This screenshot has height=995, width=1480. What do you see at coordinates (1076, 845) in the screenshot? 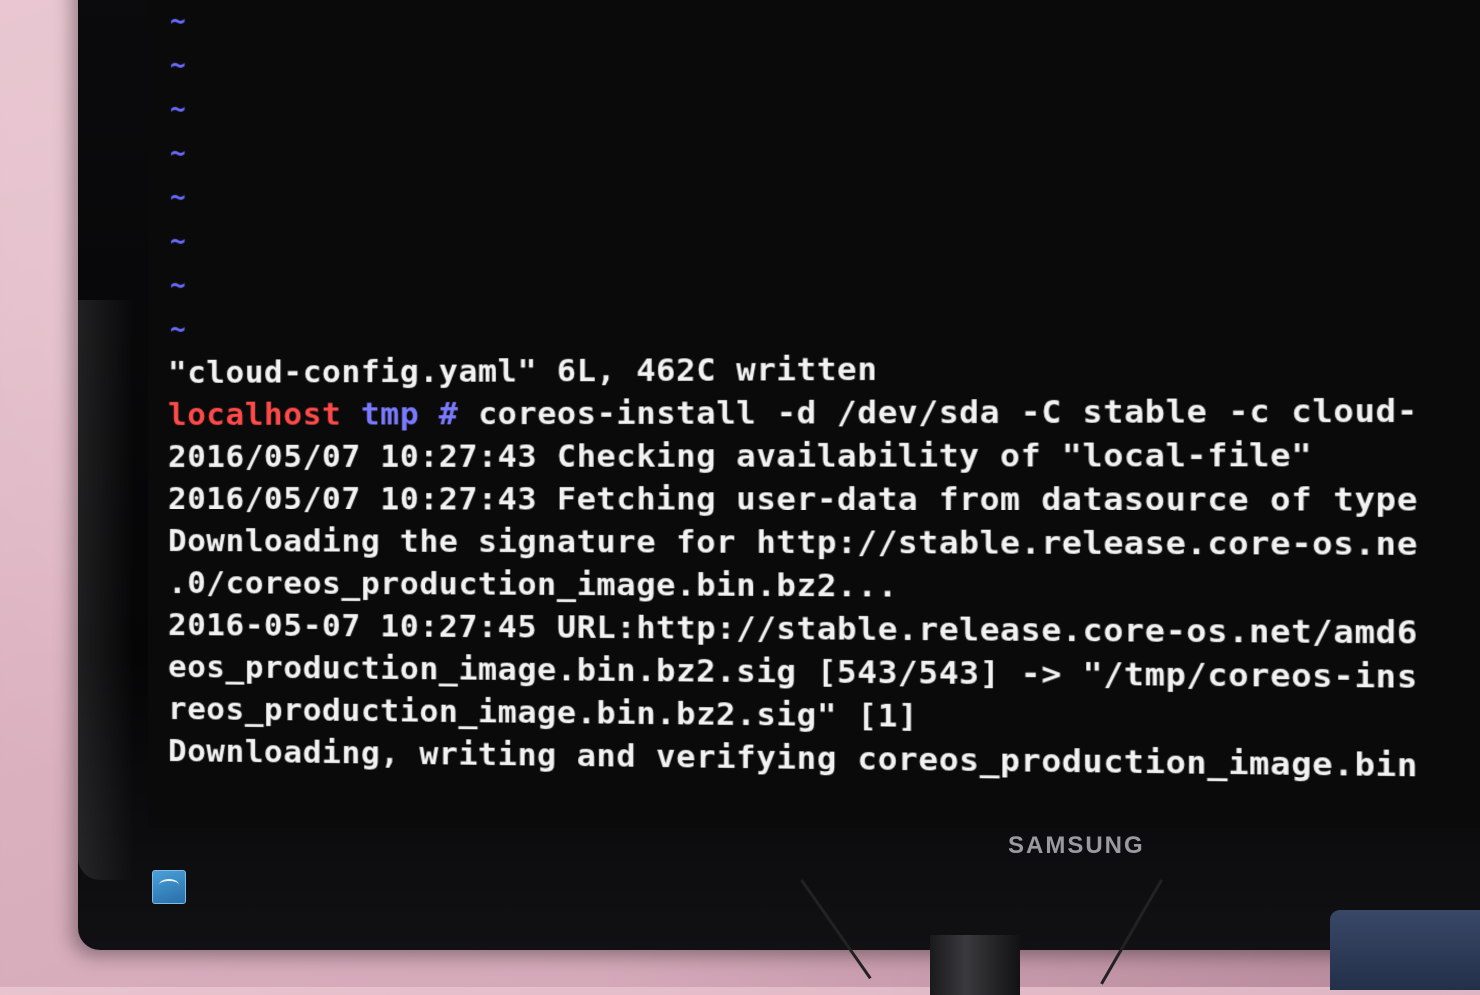
I see `samsung-logo: SAMSUNG` at bounding box center [1076, 845].